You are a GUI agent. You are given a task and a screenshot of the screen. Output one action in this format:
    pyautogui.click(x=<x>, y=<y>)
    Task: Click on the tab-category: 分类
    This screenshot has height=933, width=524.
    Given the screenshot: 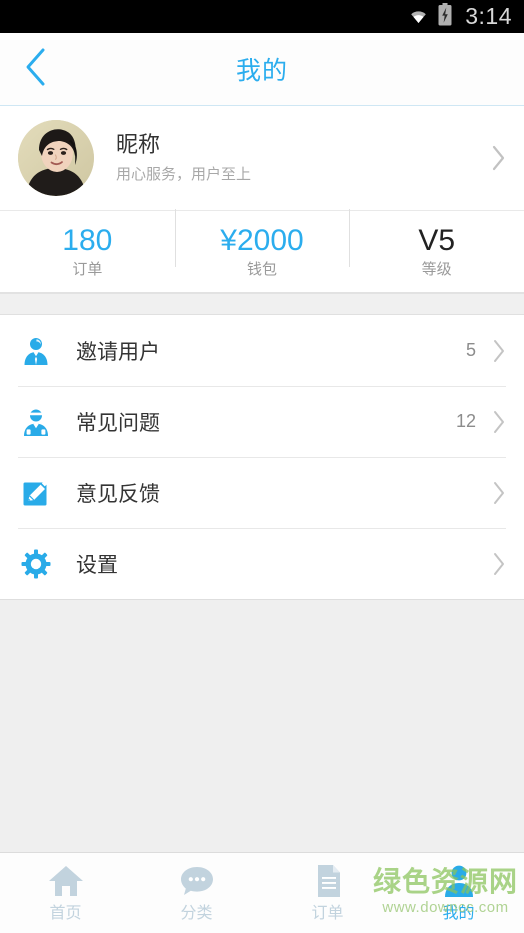 What is the action you would take?
    pyautogui.click(x=196, y=893)
    